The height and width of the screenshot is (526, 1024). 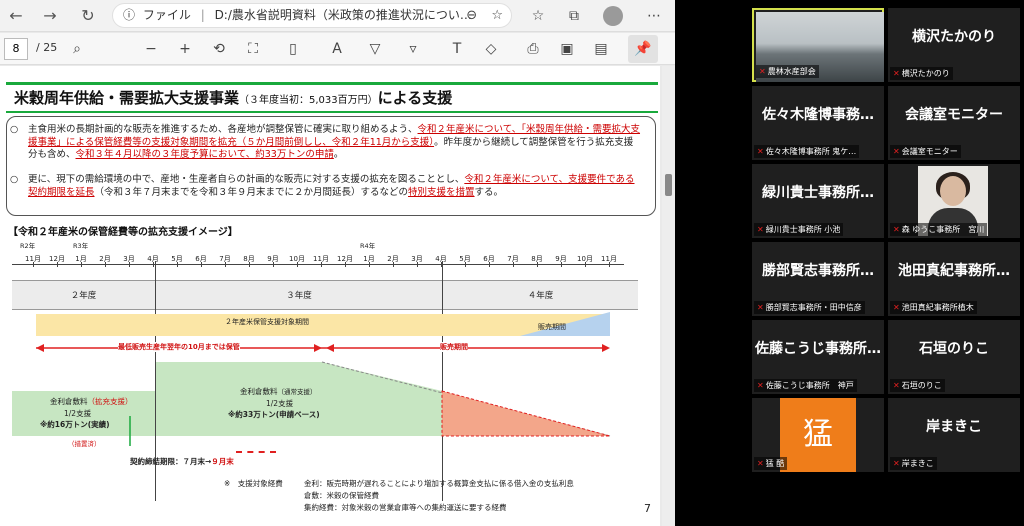 I want to click on address-bar: ⓘ ファイル | D:/農水省説明資料（米政策の推進状況につい… ⊖ ☆, so click(x=312, y=15).